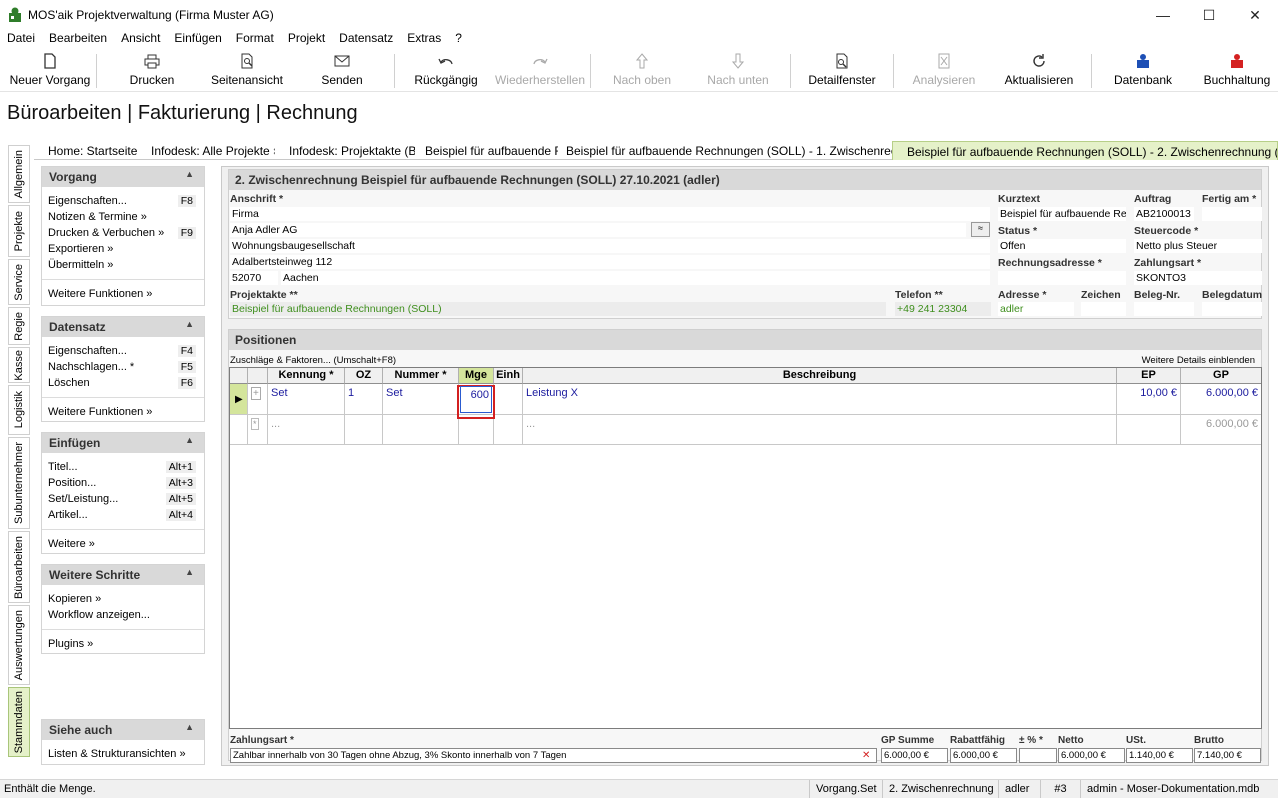 This screenshot has height=798, width=1278. I want to click on cell-beschreibung: Leistung X, so click(820, 399).